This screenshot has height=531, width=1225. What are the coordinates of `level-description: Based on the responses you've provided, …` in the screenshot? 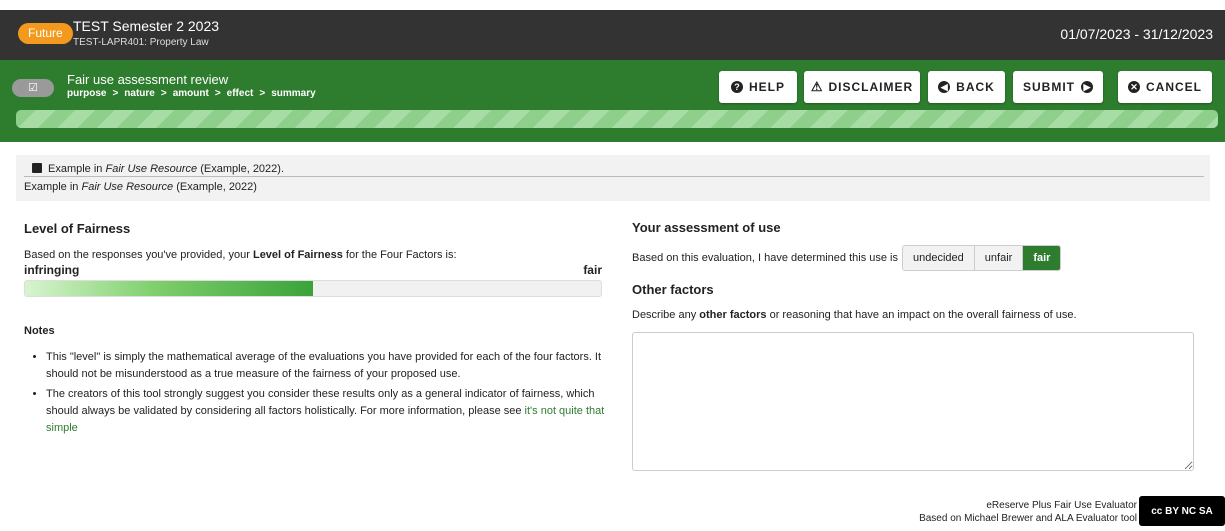 It's located at (240, 255).